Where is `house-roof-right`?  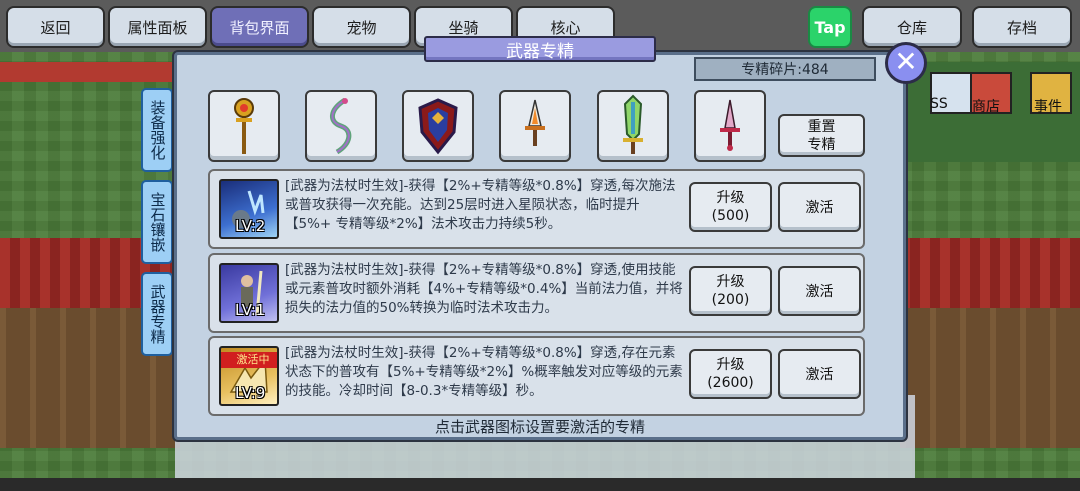 house-roof-right is located at coordinates (990, 273).